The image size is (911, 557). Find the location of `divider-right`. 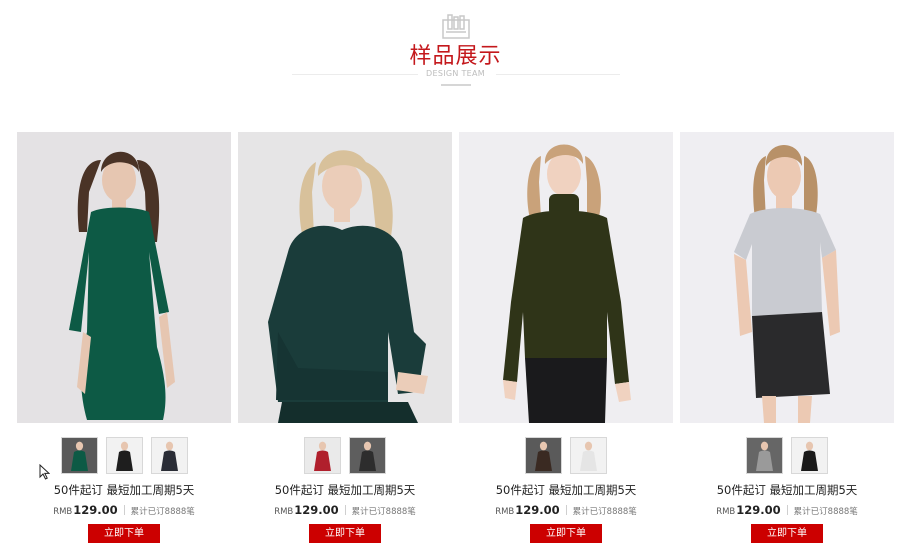

divider-right is located at coordinates (558, 74).